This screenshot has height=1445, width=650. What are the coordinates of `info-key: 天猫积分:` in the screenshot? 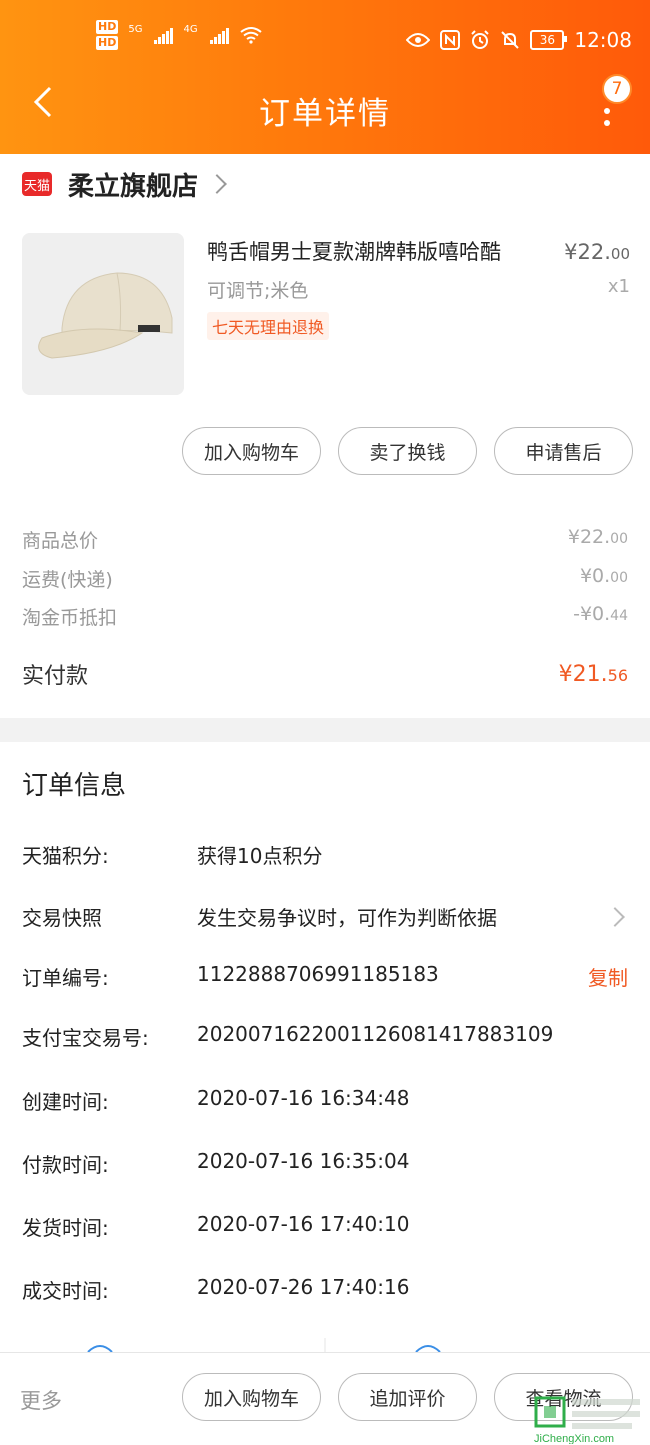 It's located at (65, 856).